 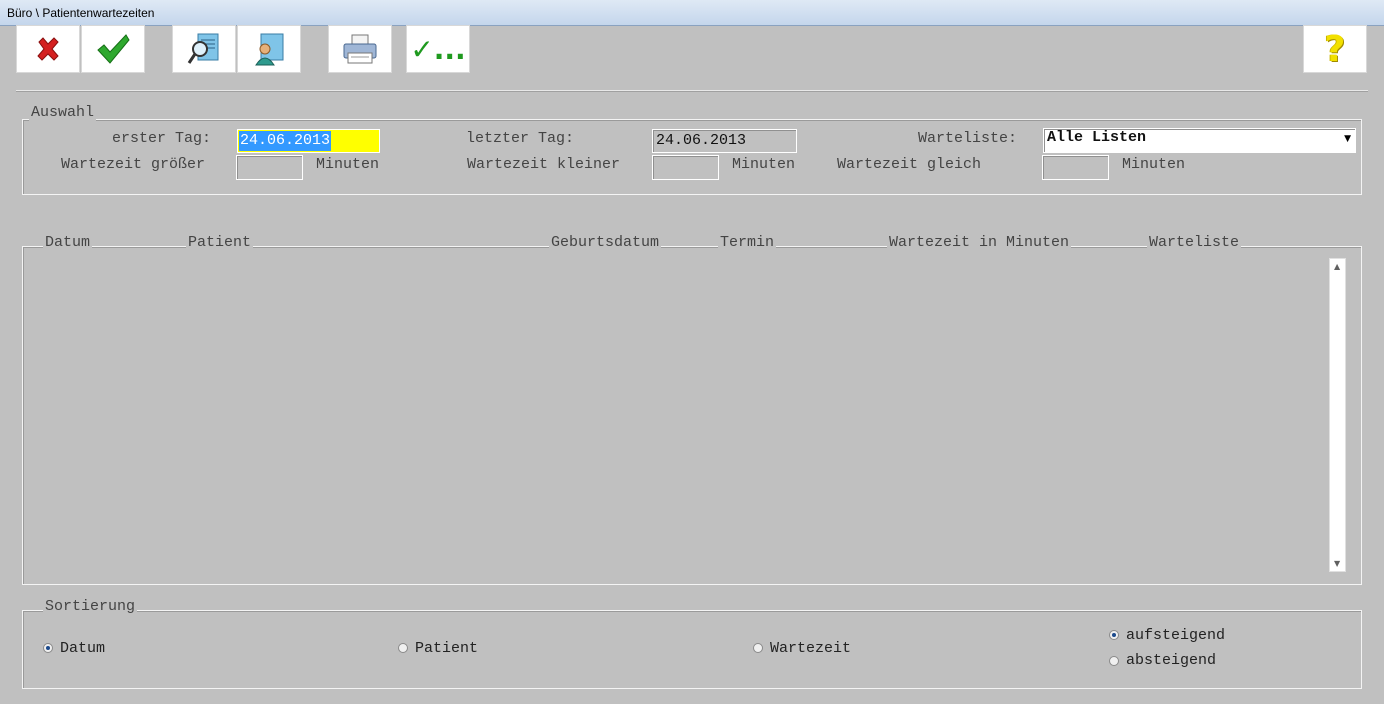 What do you see at coordinates (81, 13) in the screenshot?
I see `window-title: Büro \ Patientenwartezeiten` at bounding box center [81, 13].